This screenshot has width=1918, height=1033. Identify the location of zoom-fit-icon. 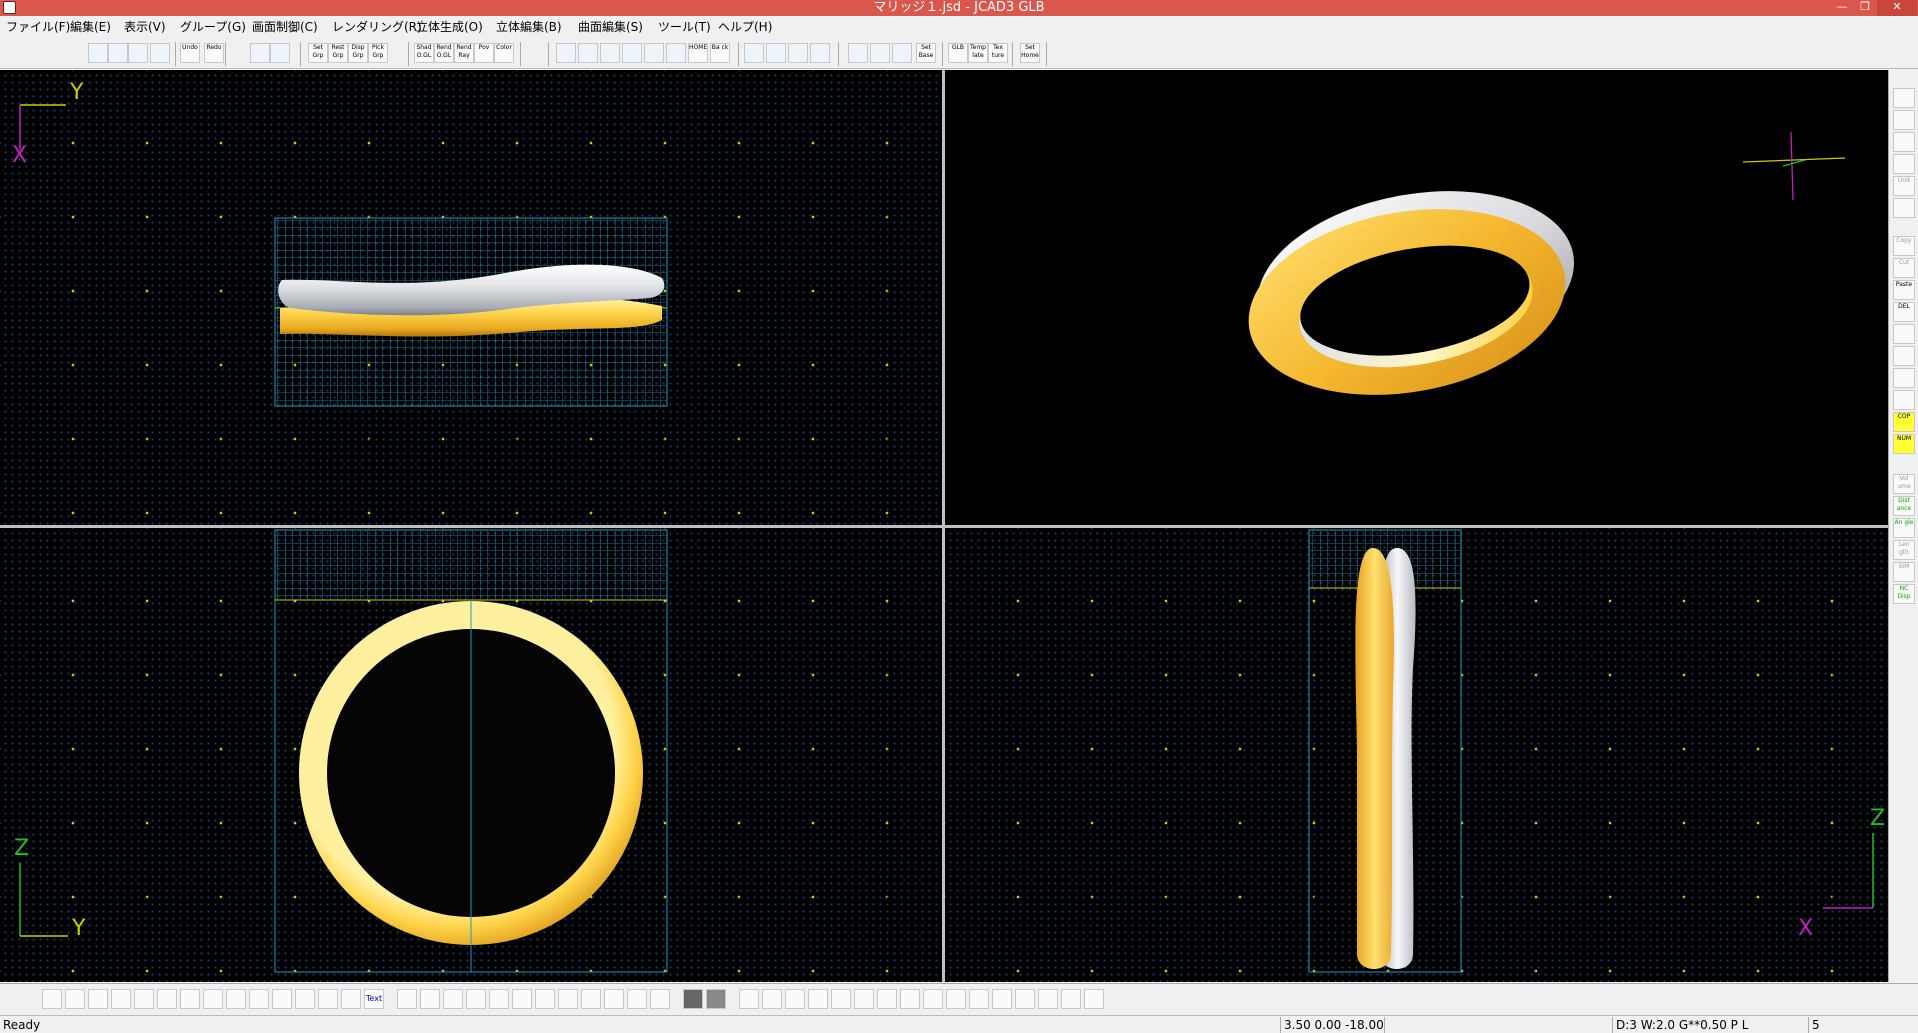
(654, 53).